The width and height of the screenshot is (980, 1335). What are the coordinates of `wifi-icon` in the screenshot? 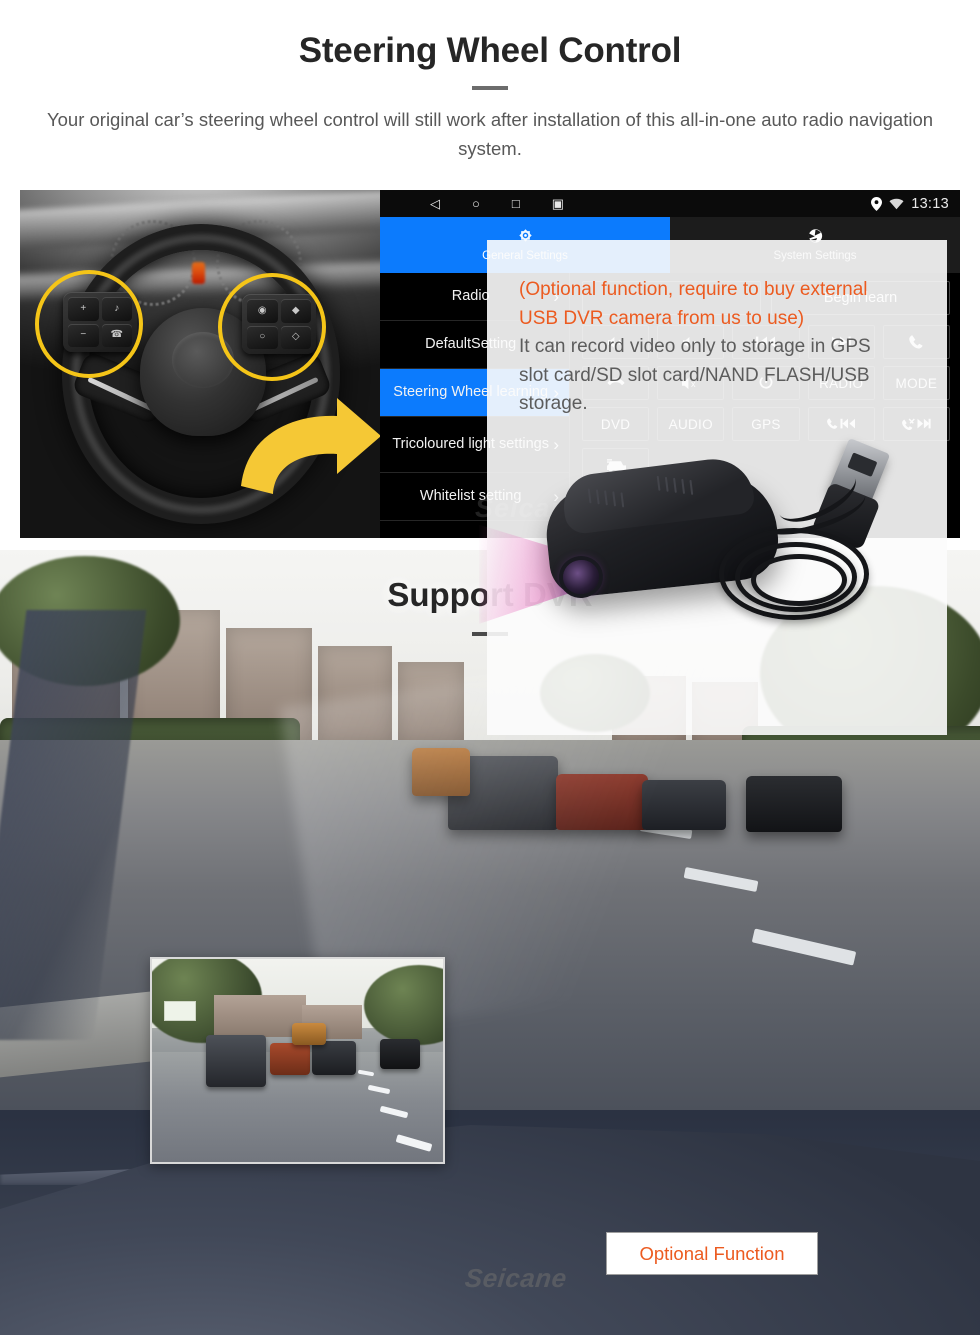 It's located at (896, 203).